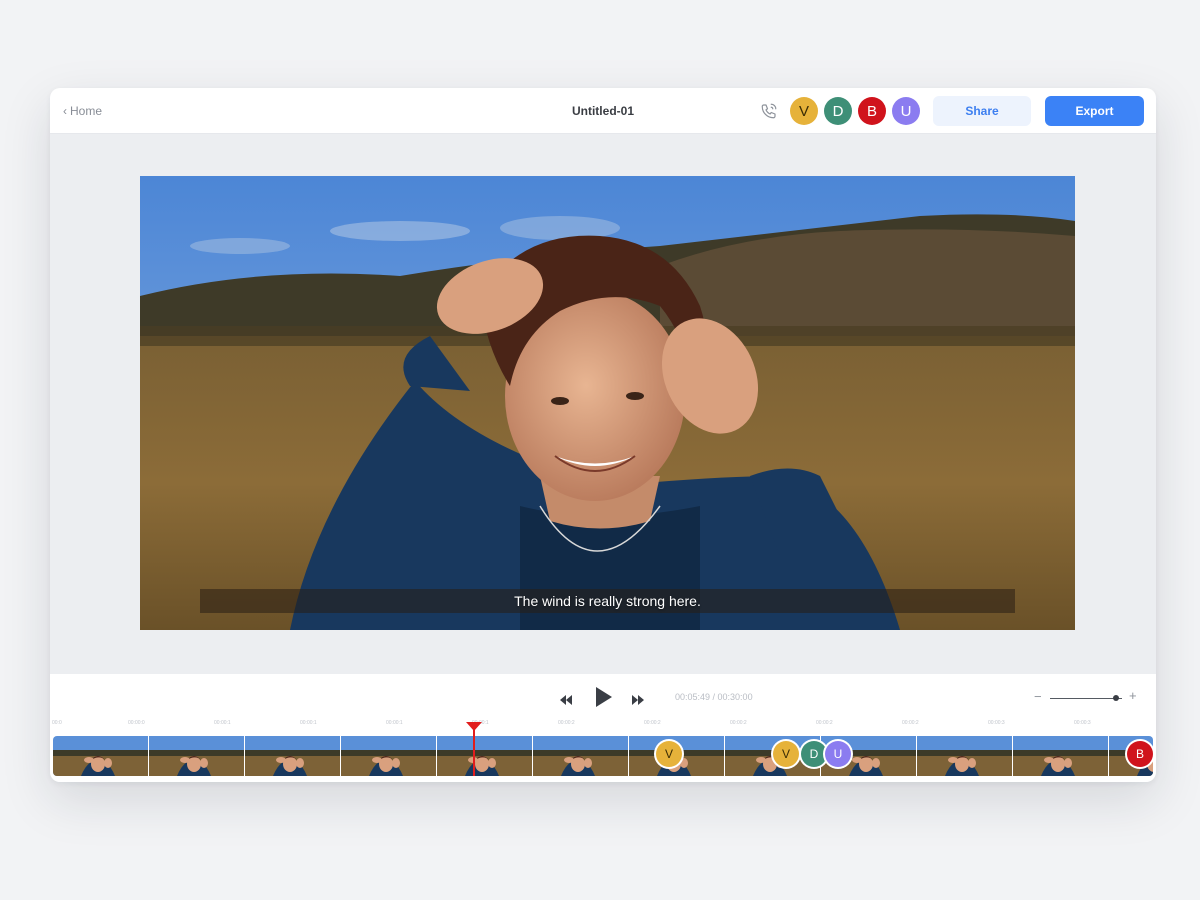  Describe the element at coordinates (1038, 696) in the screenshot. I see `zoom-out-icon: −` at that location.